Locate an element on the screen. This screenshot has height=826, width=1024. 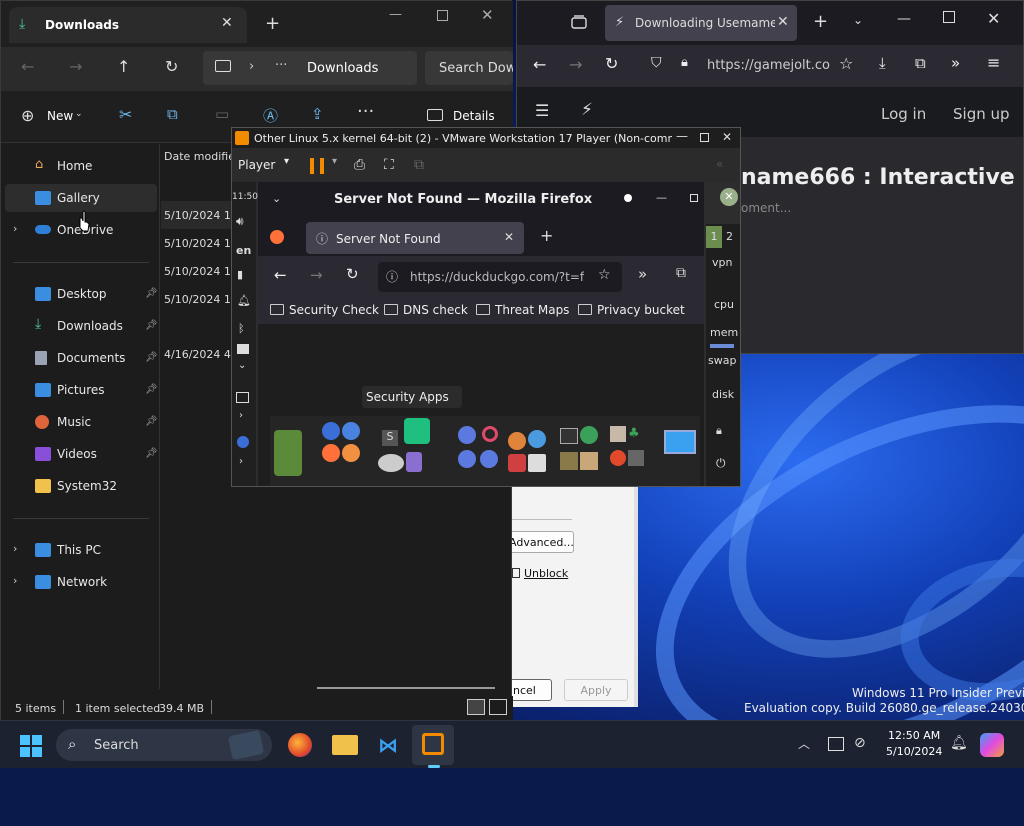
copy-icon: ⧉ is located at coordinates (172, 114).